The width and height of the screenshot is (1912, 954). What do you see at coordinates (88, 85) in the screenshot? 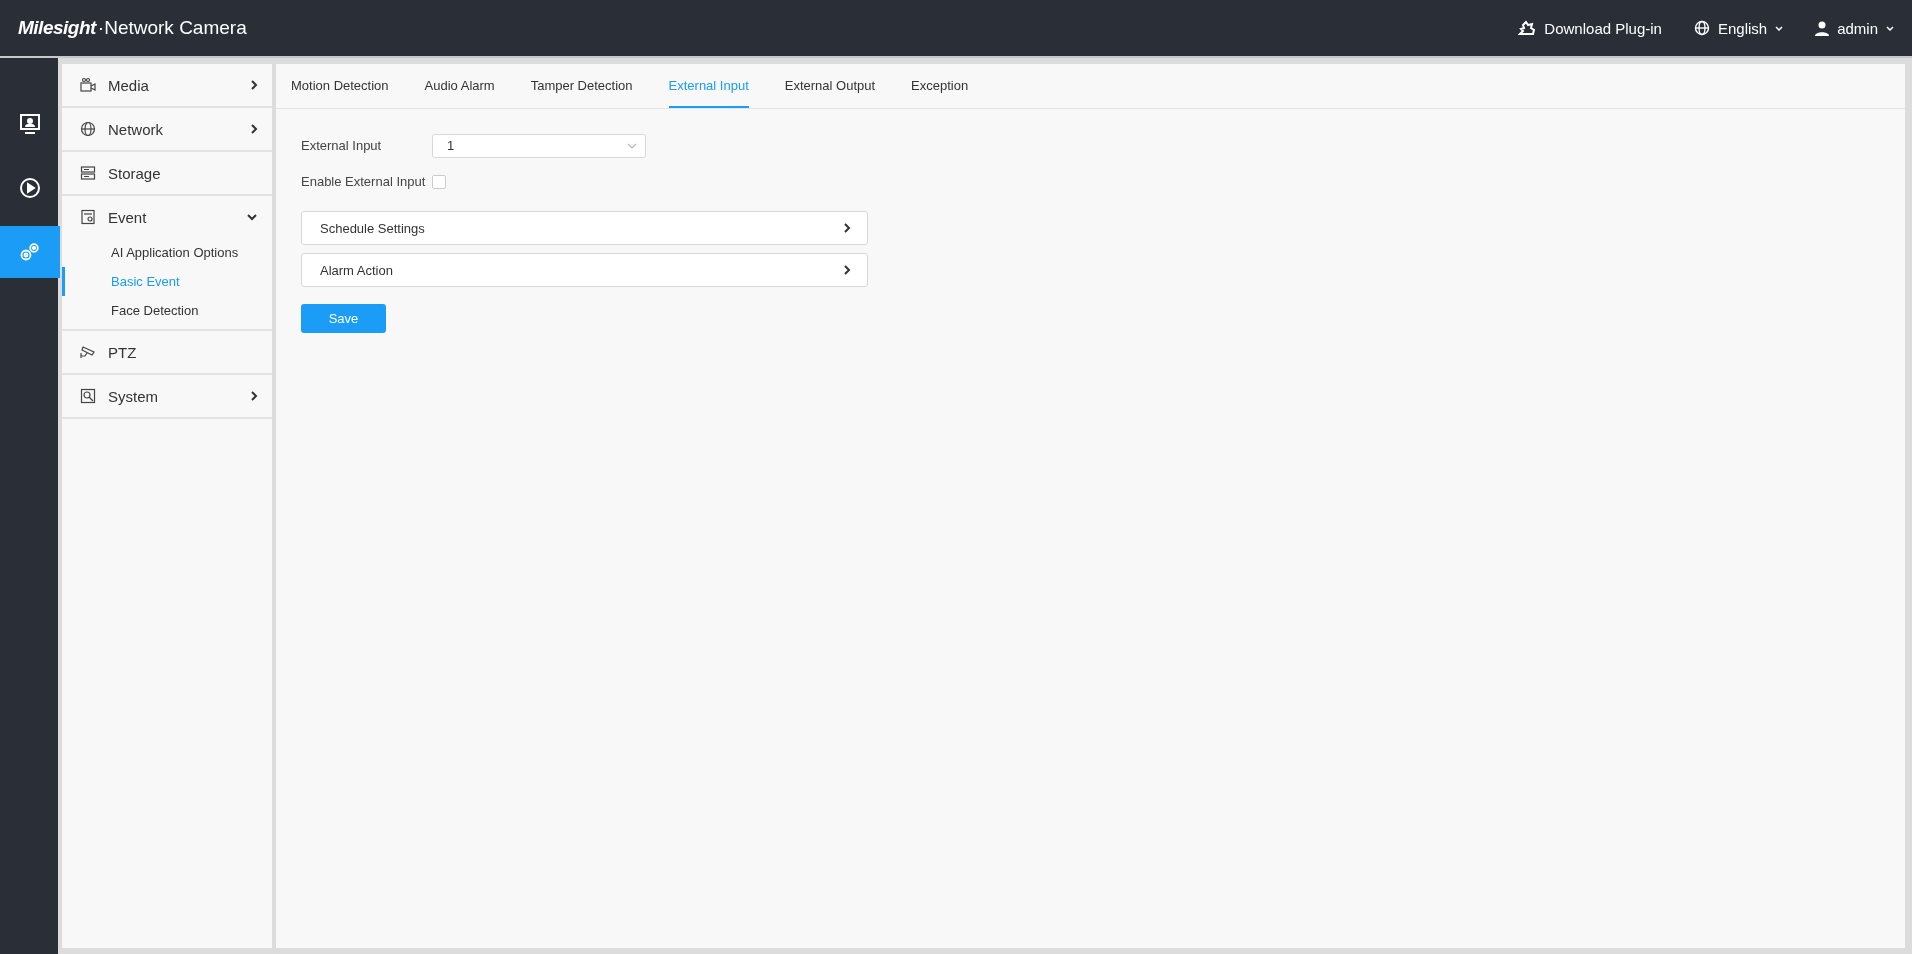
I see `camera-icon` at bounding box center [88, 85].